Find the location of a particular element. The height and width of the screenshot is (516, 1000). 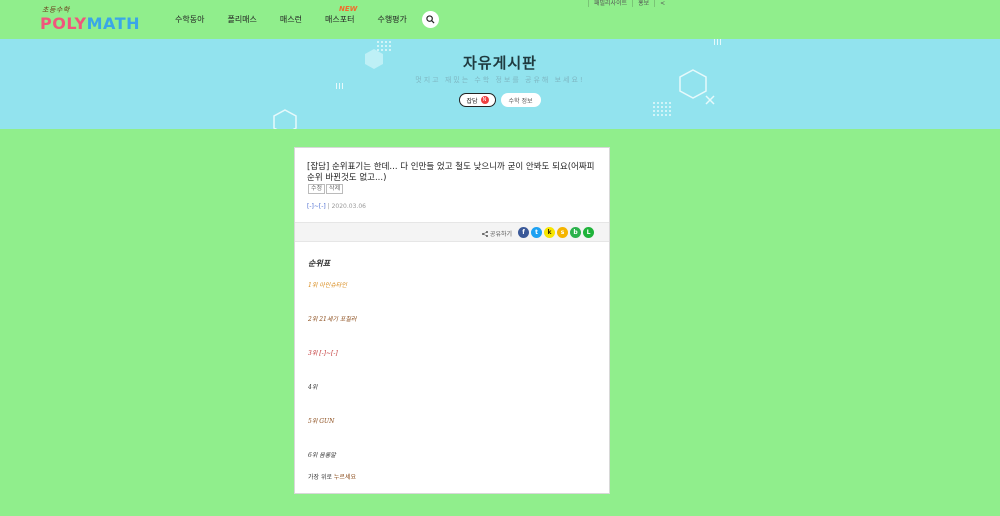

tab-chat: 잡담 N is located at coordinates (477, 100).